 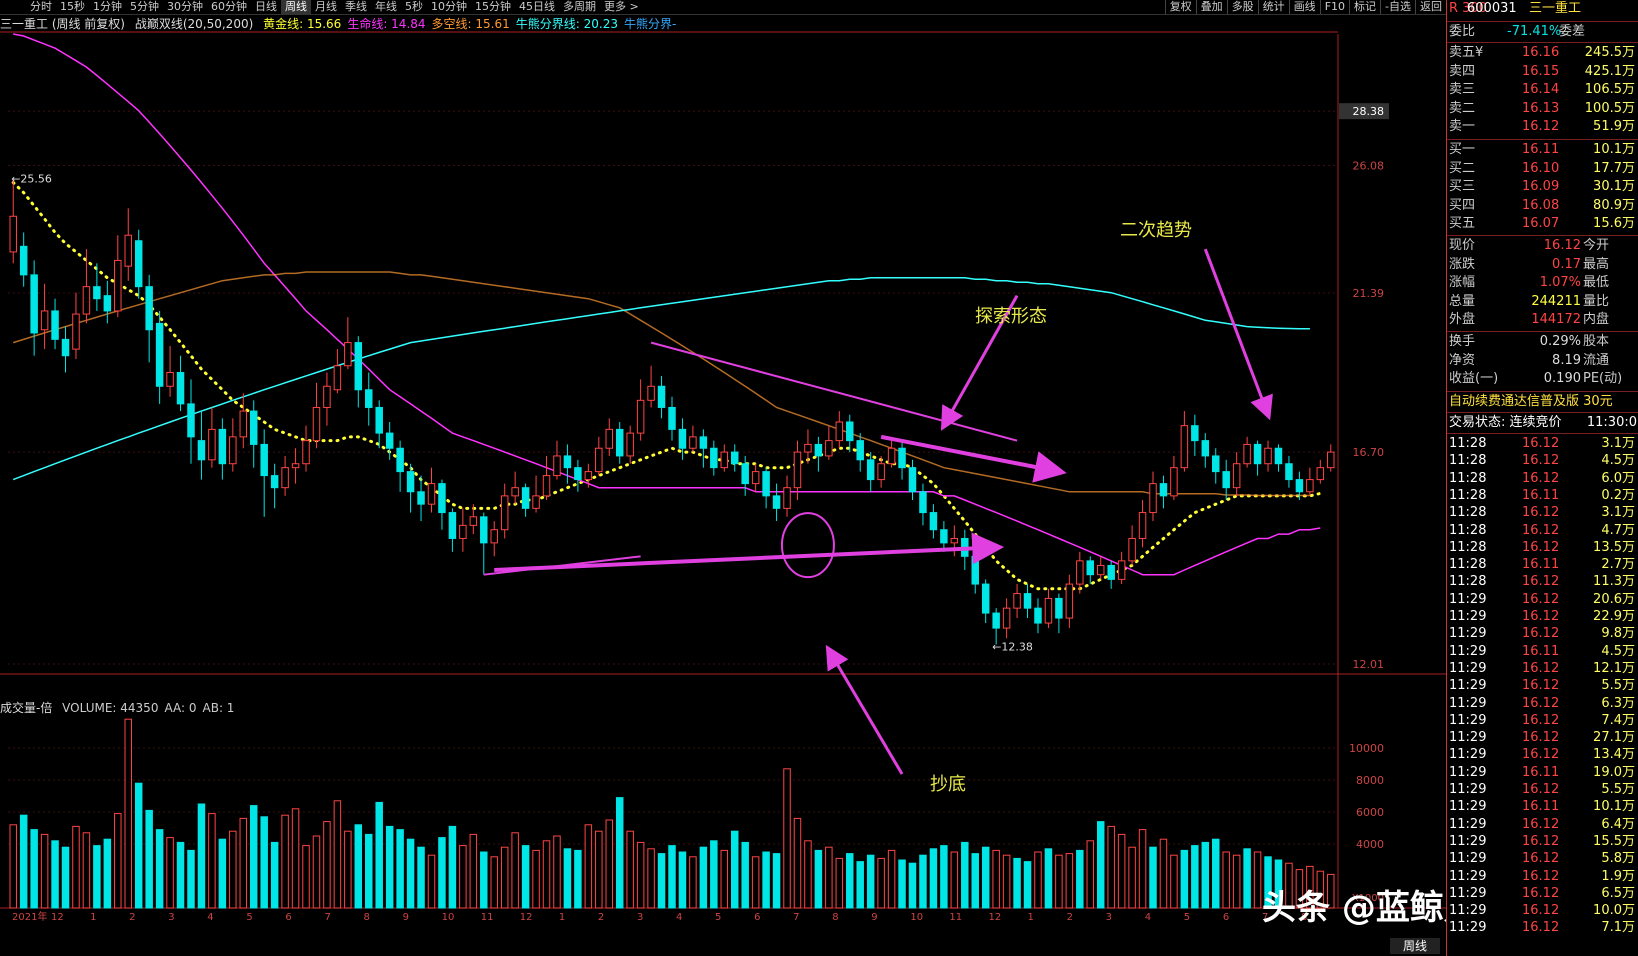 What do you see at coordinates (144, 7) in the screenshot?
I see `period-tab: 5分钟` at bounding box center [144, 7].